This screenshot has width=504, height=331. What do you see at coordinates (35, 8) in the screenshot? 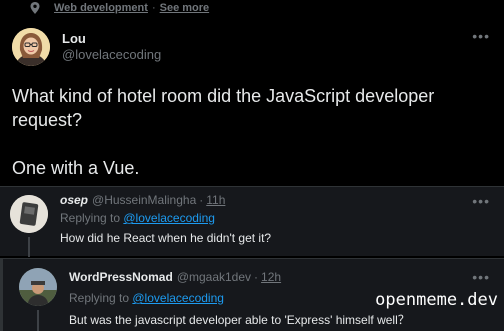
I see `pin-icon` at bounding box center [35, 8].